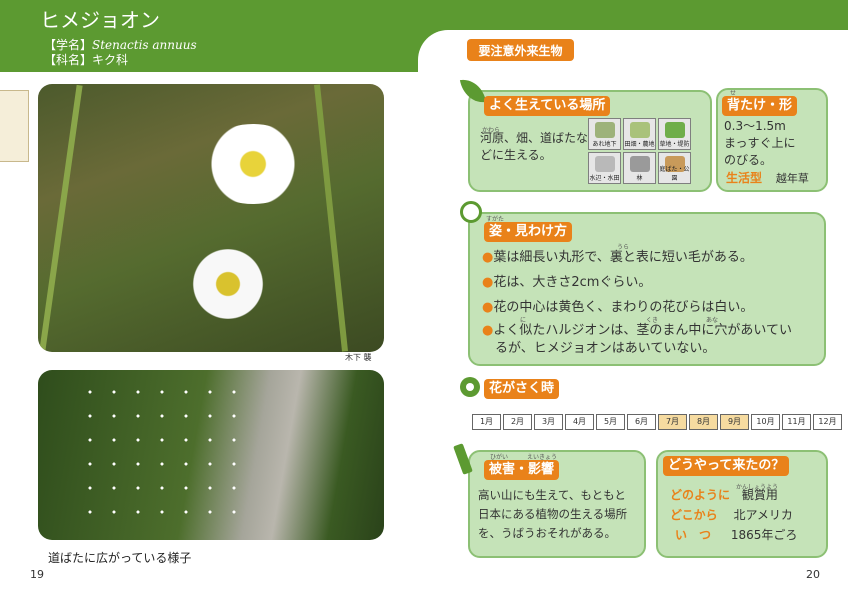 The height and width of the screenshot is (605, 848). I want to click on photo-credit: 木下 襲, so click(358, 357).